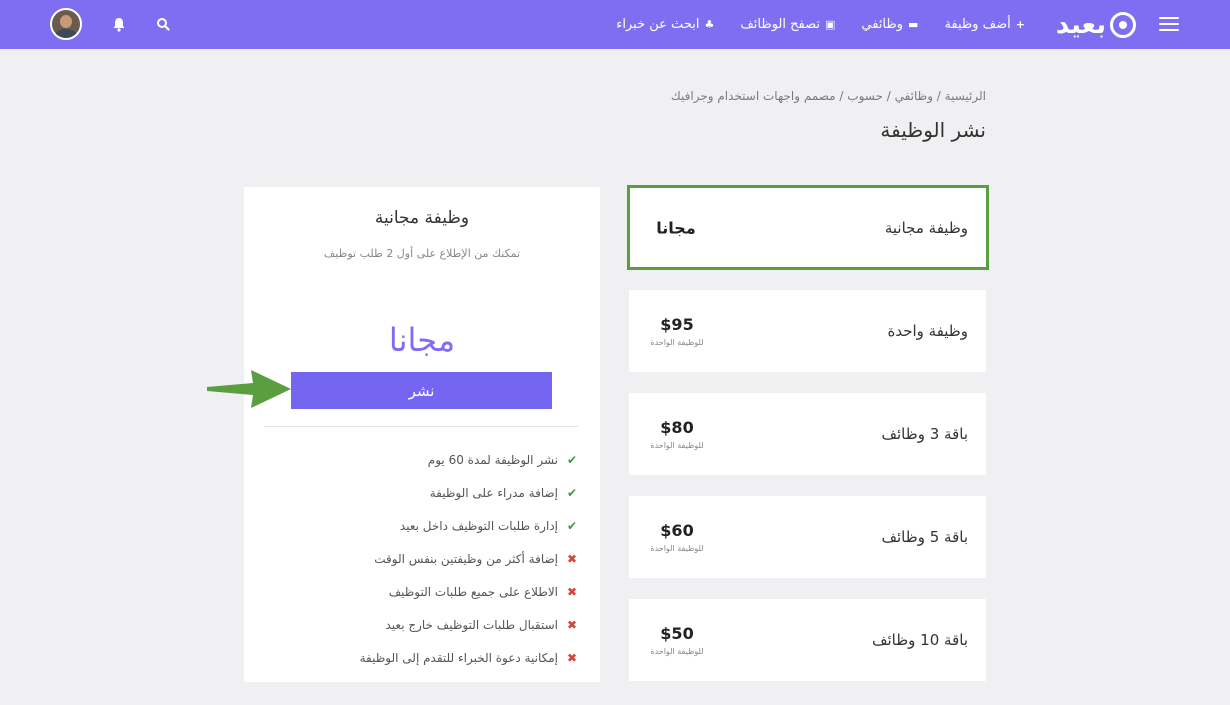 The width and height of the screenshot is (1230, 705). I want to click on list-item: ✖ استقبال طلبات التوظيف خارج بعيد, so click(469, 624).